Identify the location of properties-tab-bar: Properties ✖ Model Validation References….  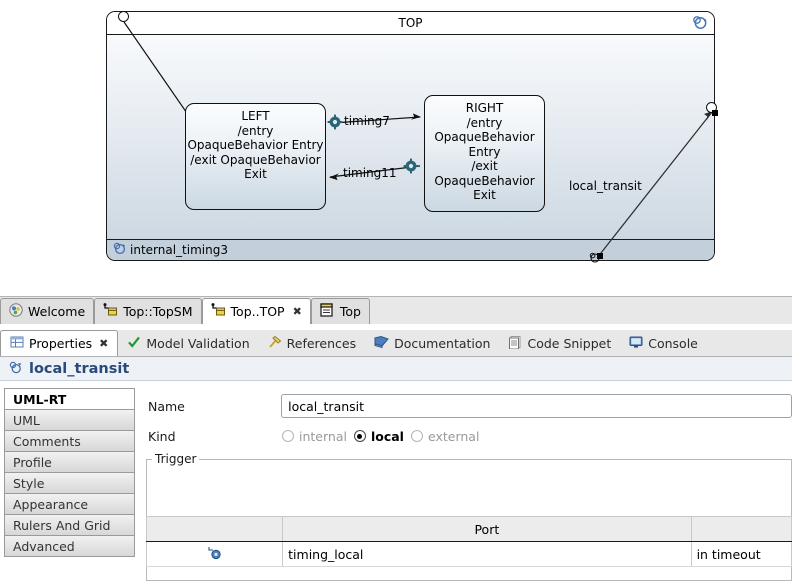
(396, 343).